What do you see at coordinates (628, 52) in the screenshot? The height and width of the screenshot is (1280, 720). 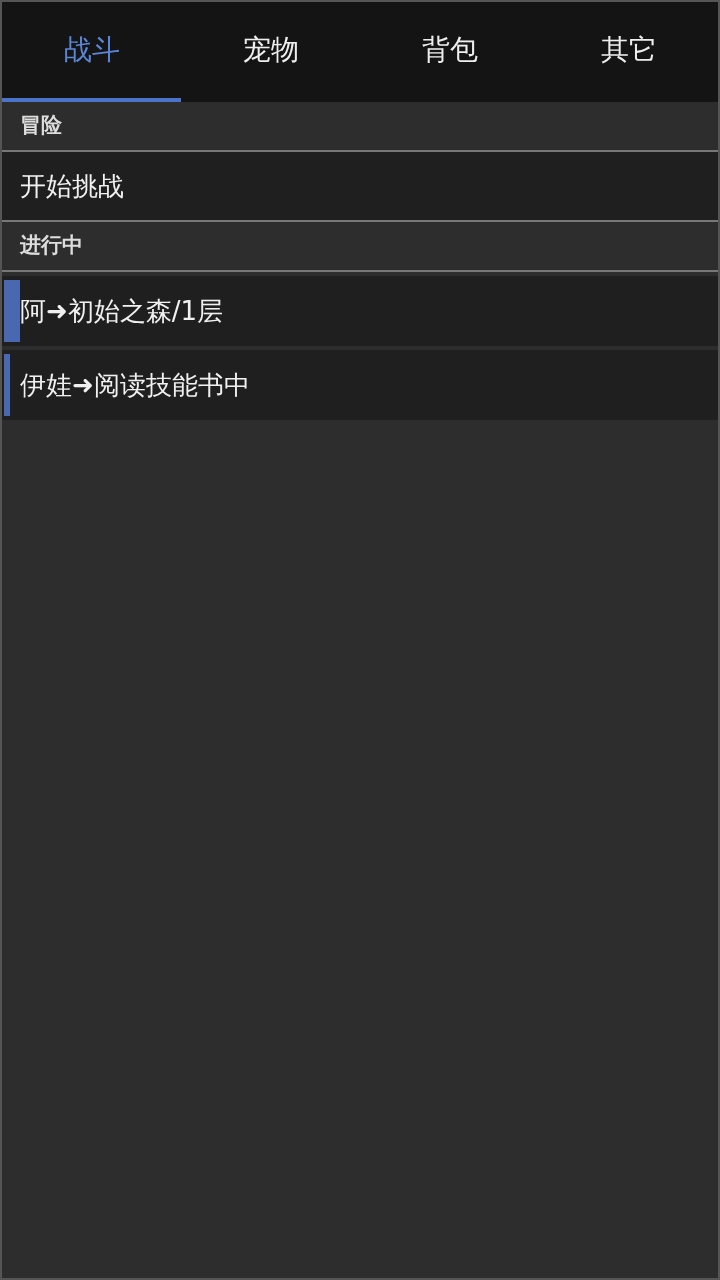 I see `tab: 其它` at bounding box center [628, 52].